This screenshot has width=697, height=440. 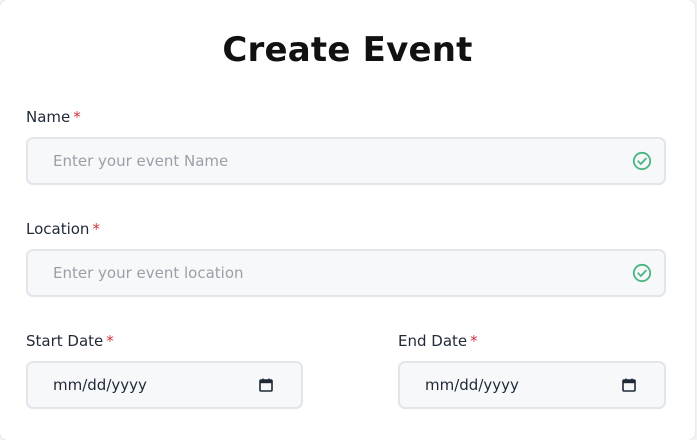 I want to click on start-date-input: mm/dd/yyyy, so click(x=164, y=385).